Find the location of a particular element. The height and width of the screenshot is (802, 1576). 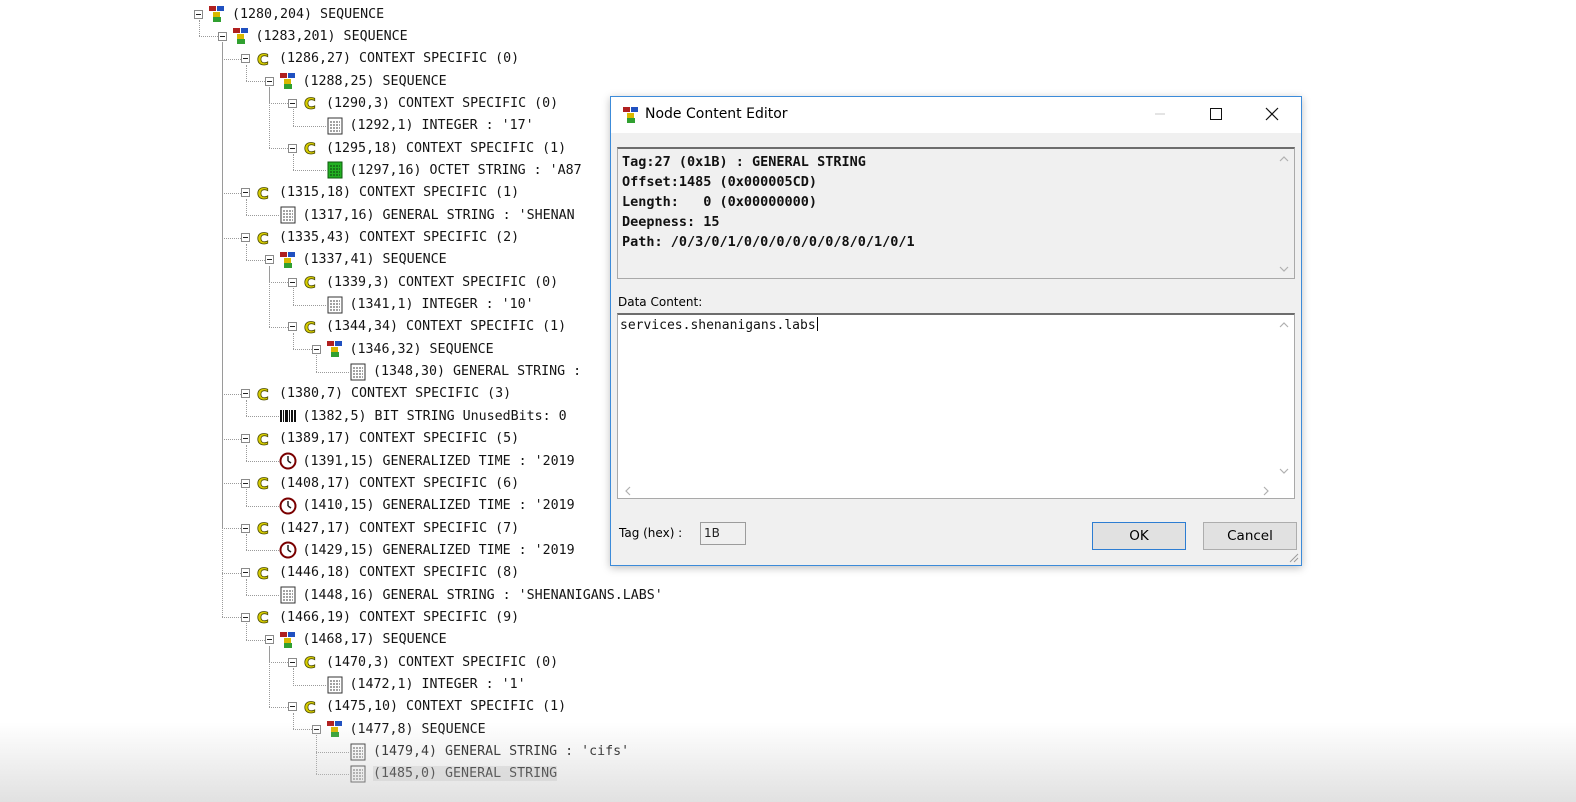

minimize-button is located at coordinates (1160, 114).